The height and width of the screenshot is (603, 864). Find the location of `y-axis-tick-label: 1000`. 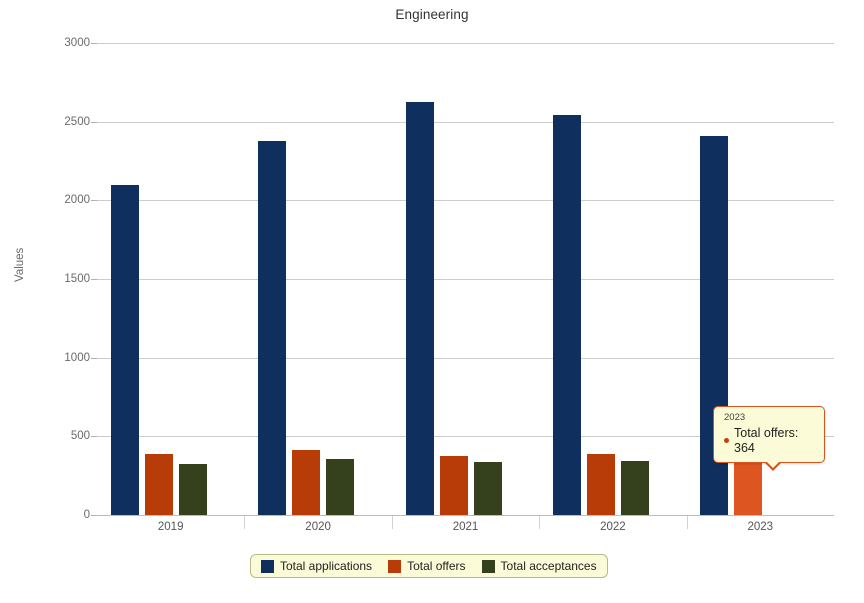

y-axis-tick-label: 1000 is located at coordinates (77, 357).